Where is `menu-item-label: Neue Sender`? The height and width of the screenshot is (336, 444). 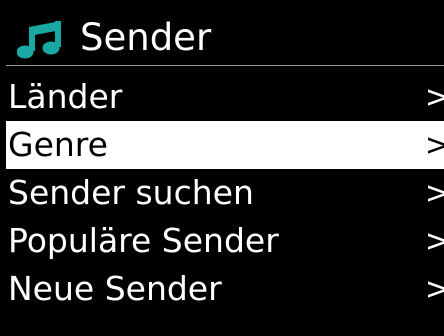
menu-item-label: Neue Sender is located at coordinates (115, 288).